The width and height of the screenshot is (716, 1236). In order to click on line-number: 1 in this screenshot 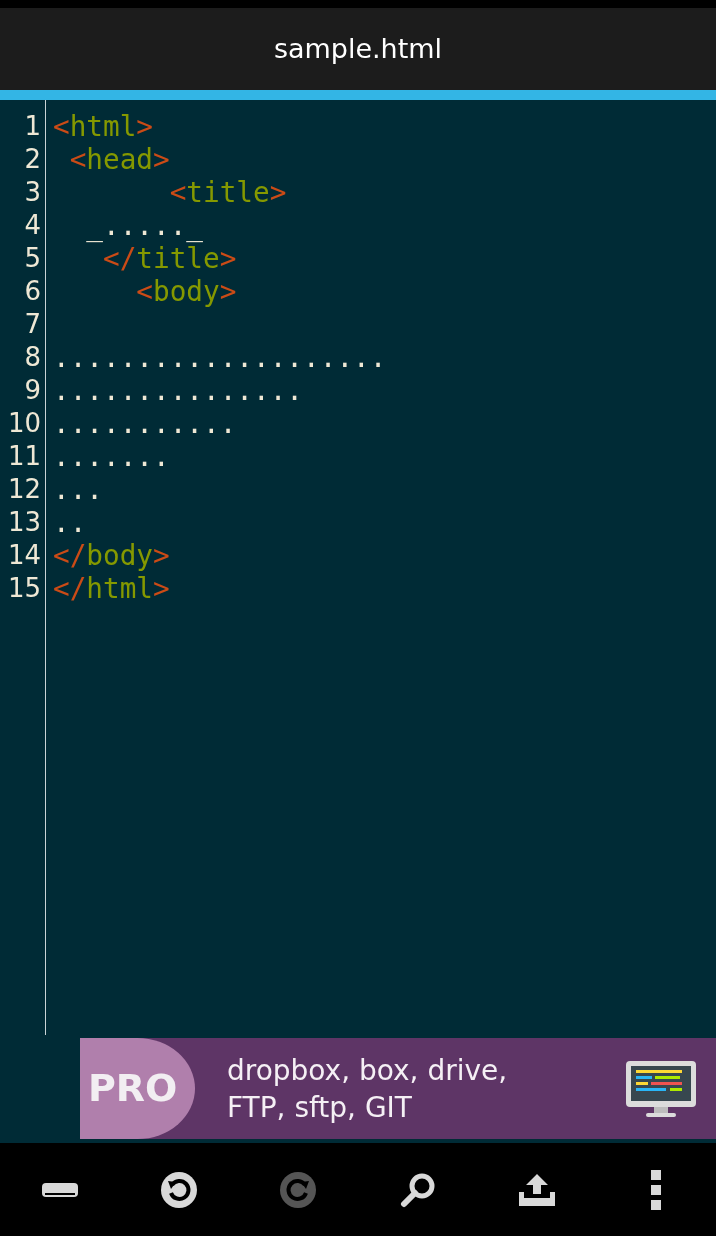, I will do `click(32, 126)`.